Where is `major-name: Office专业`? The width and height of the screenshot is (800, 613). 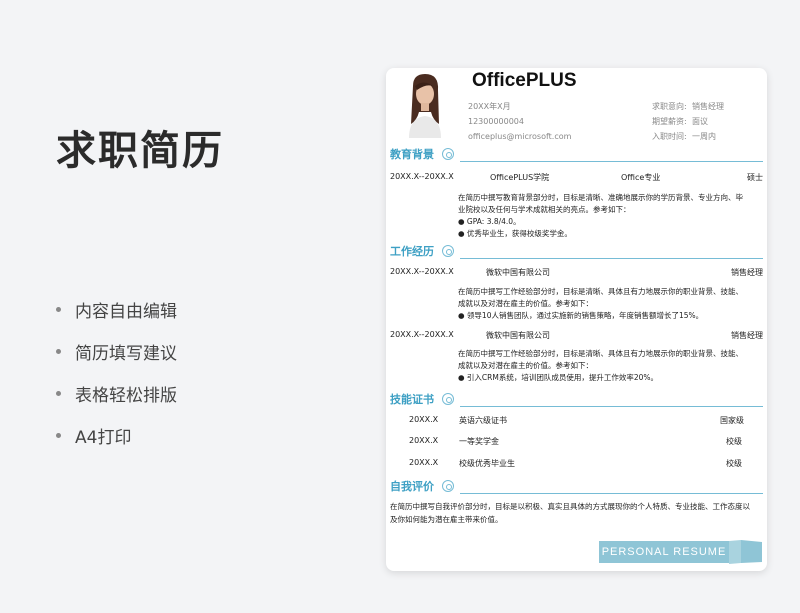
major-name: Office专业 is located at coordinates (641, 177).